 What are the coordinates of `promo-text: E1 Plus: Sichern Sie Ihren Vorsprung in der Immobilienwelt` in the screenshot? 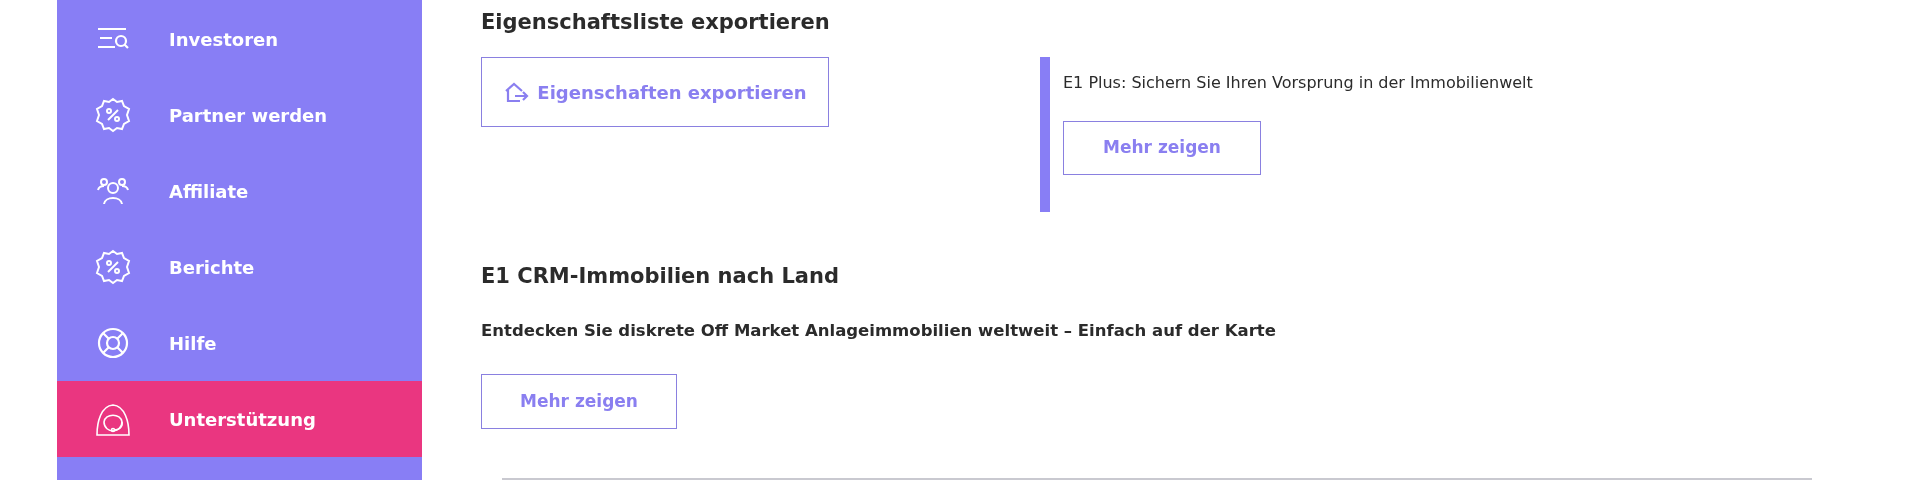 It's located at (1298, 83).